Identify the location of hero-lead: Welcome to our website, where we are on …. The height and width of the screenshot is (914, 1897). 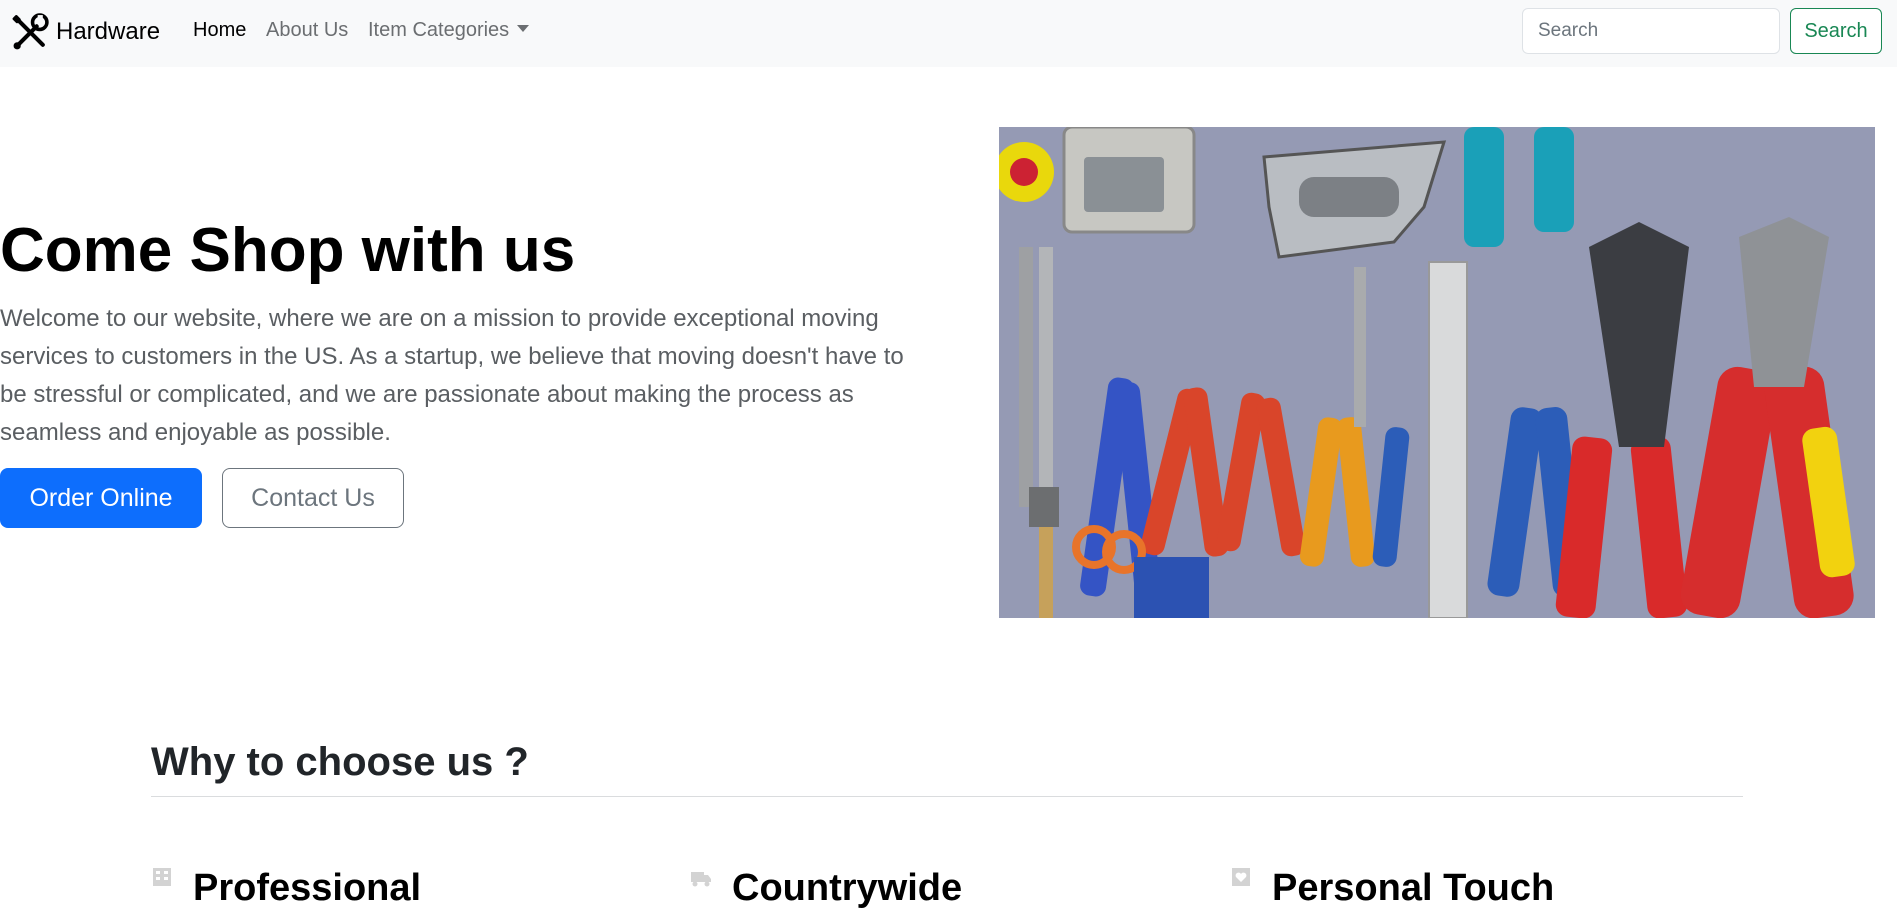
(452, 375).